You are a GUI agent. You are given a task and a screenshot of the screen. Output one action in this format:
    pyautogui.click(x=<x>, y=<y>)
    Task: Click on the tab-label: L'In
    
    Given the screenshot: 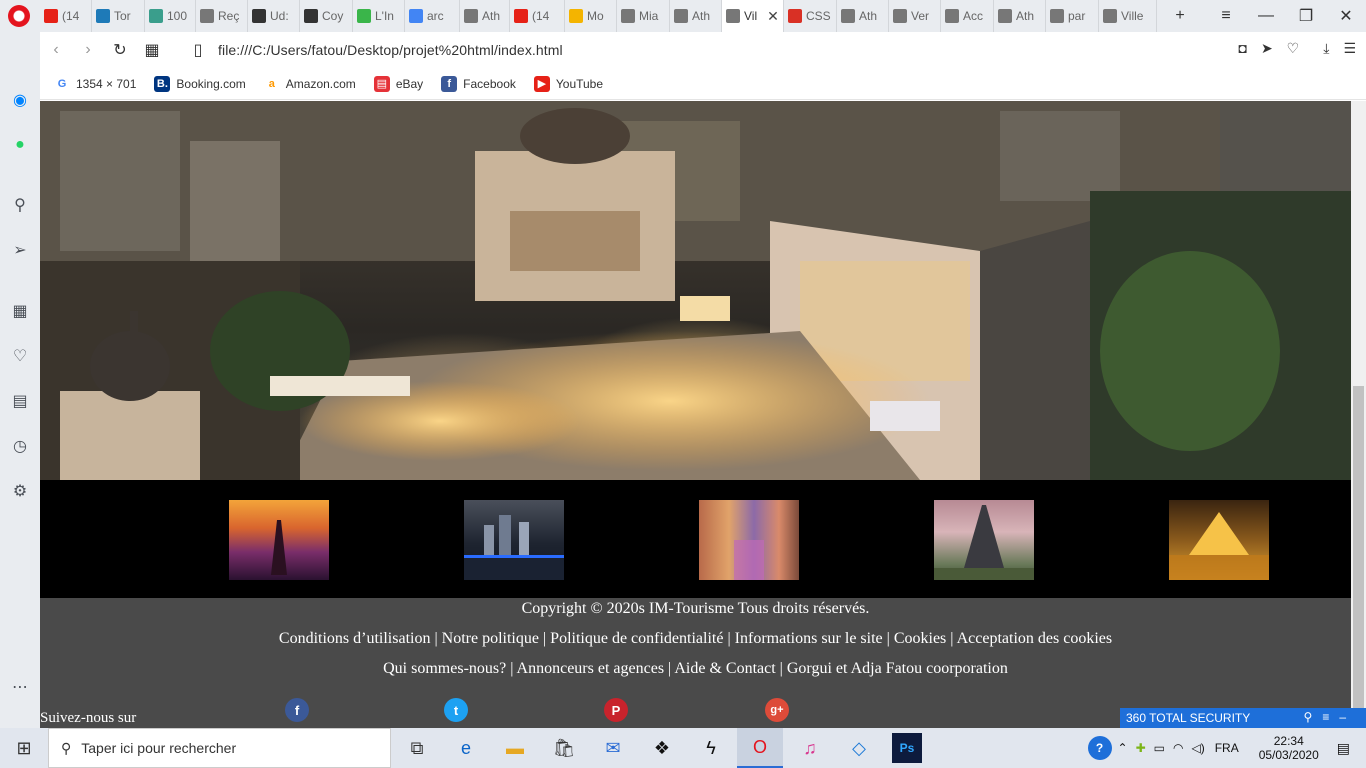 What is the action you would take?
    pyautogui.click(x=384, y=16)
    